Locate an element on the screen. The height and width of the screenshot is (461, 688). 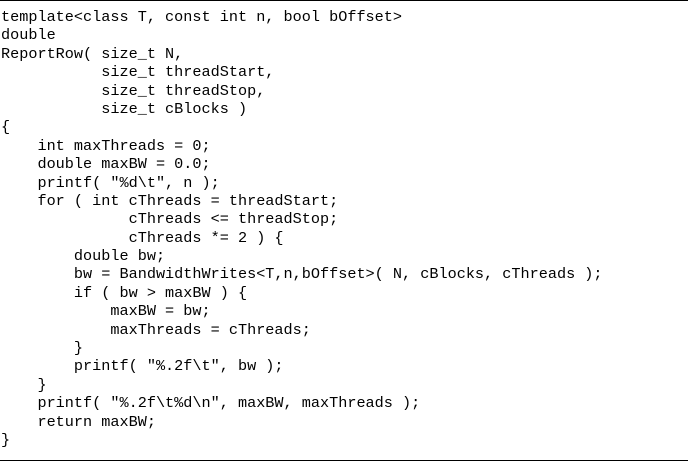
code-line: cThreads <= threadStop; is located at coordinates (170, 219).